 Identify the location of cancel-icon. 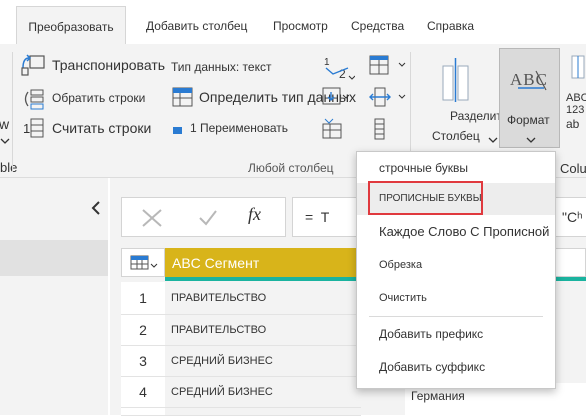
(152, 220).